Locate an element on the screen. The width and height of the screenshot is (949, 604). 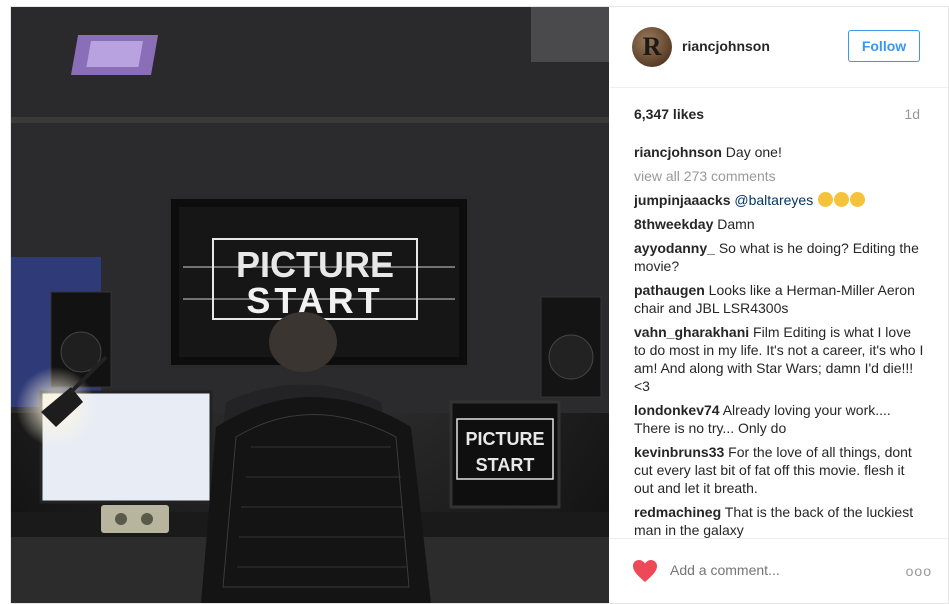
view-all-comments-link: view all 273 comments is located at coordinates (779, 176).